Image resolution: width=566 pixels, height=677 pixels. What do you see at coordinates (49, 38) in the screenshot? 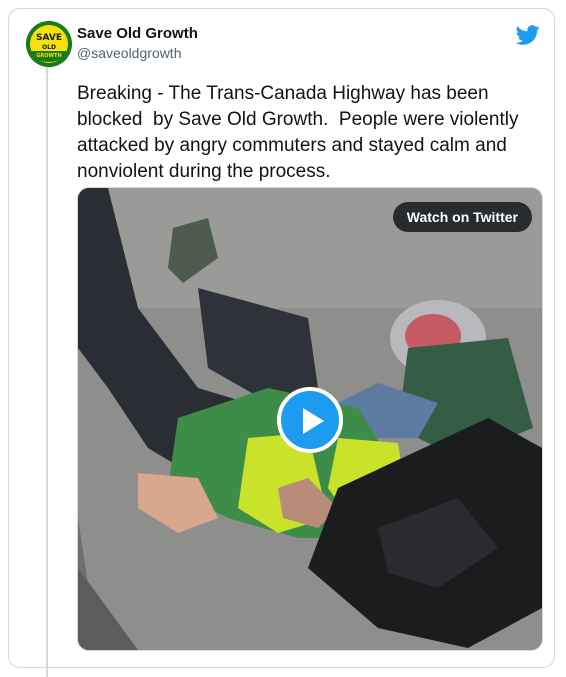
I see `avatar-text-save: SAVE` at bounding box center [49, 38].